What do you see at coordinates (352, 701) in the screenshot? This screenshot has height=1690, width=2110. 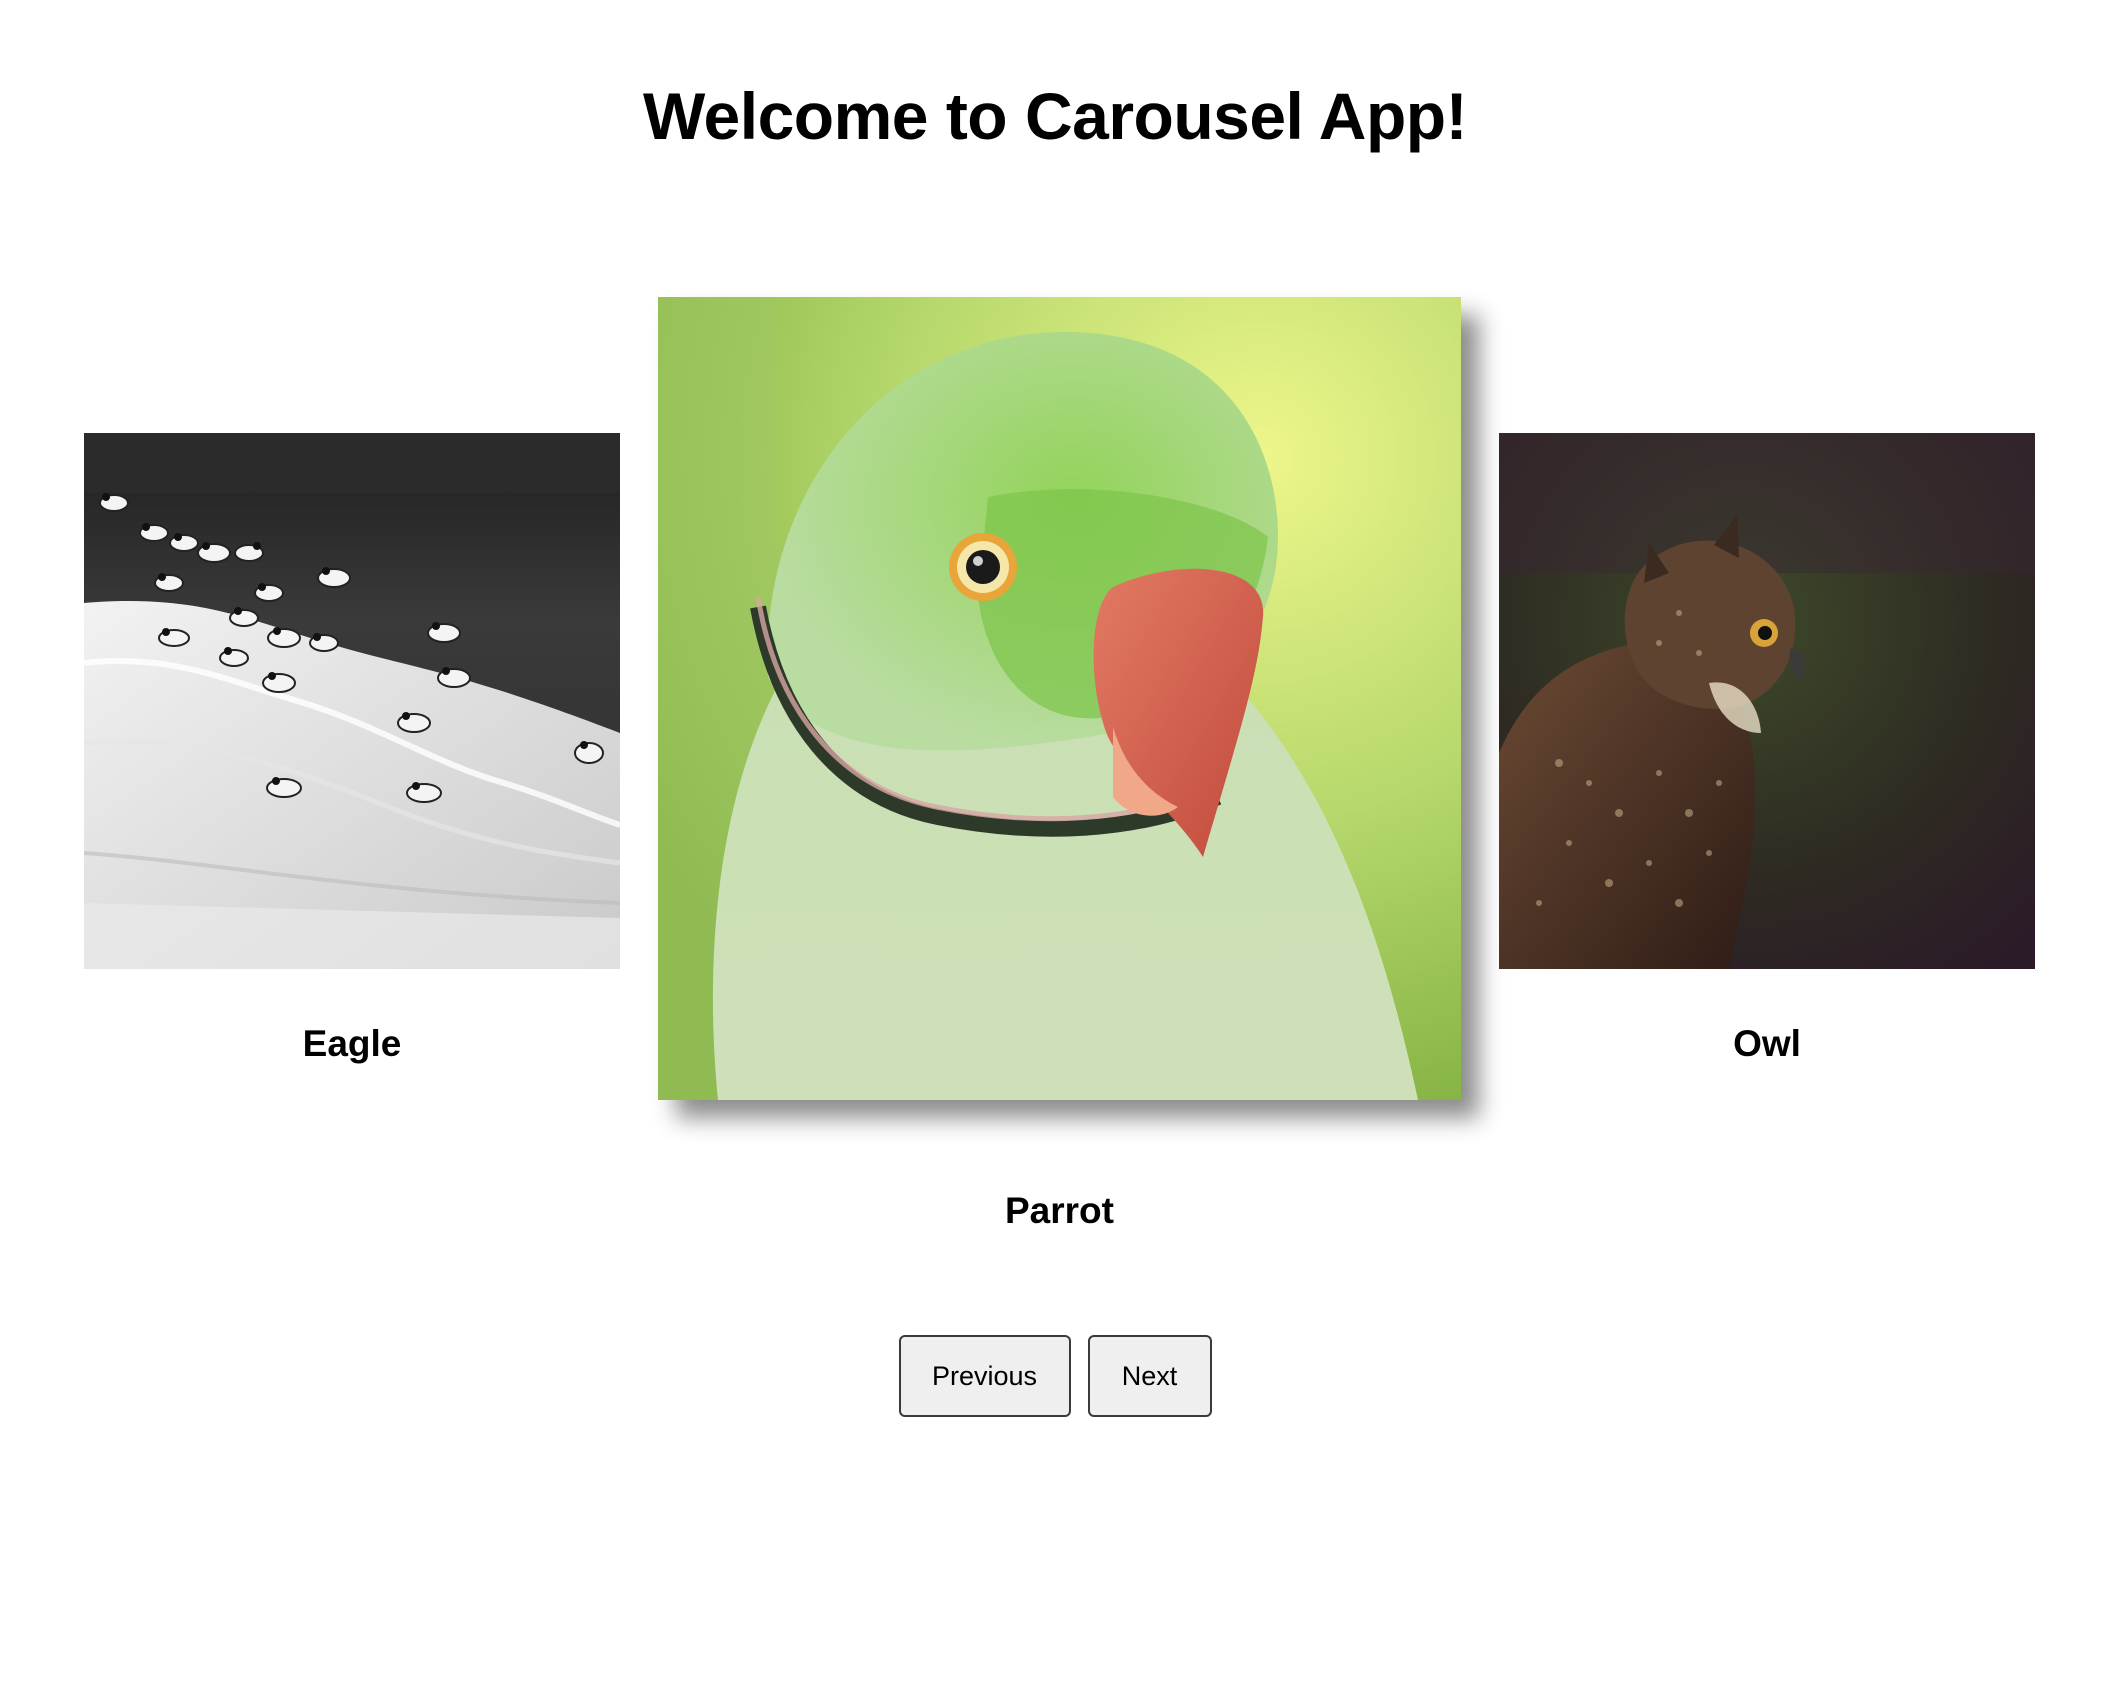 I see `slide-image-eagle` at bounding box center [352, 701].